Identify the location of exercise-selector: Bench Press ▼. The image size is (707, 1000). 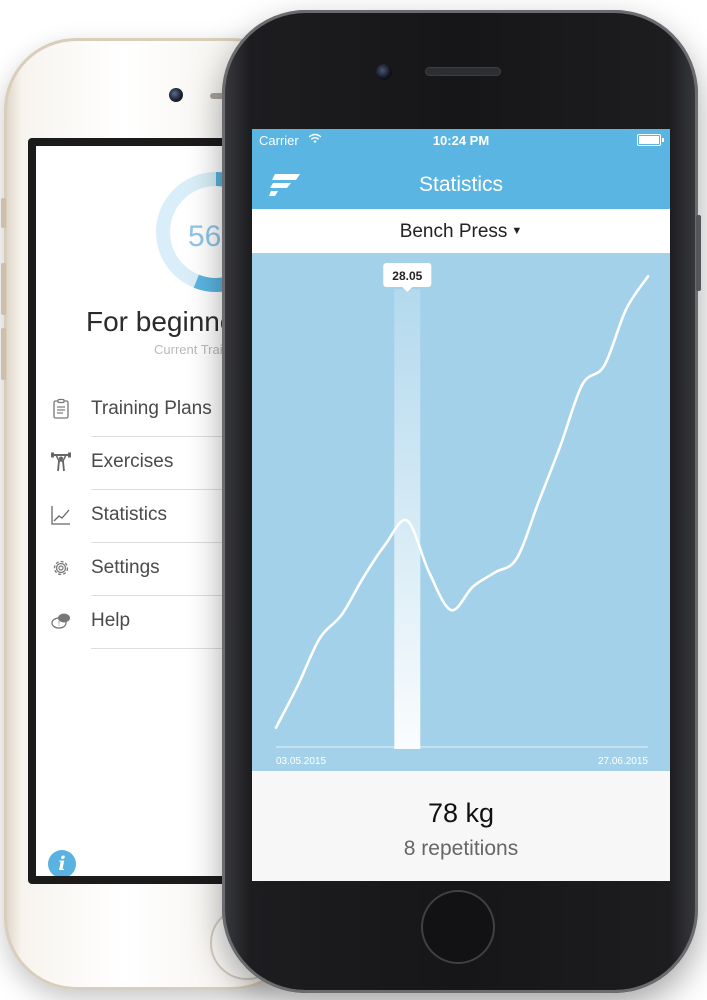
(461, 231).